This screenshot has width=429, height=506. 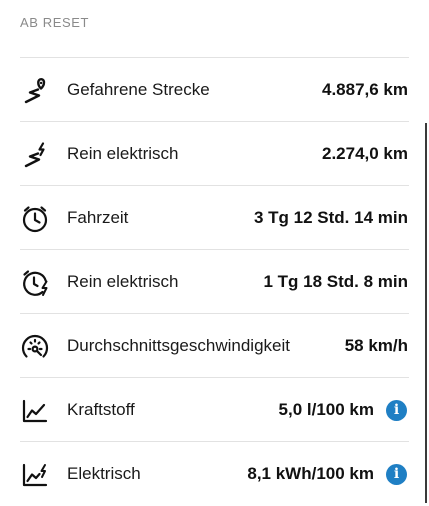 What do you see at coordinates (35, 91) in the screenshot?
I see `route-pin-icon` at bounding box center [35, 91].